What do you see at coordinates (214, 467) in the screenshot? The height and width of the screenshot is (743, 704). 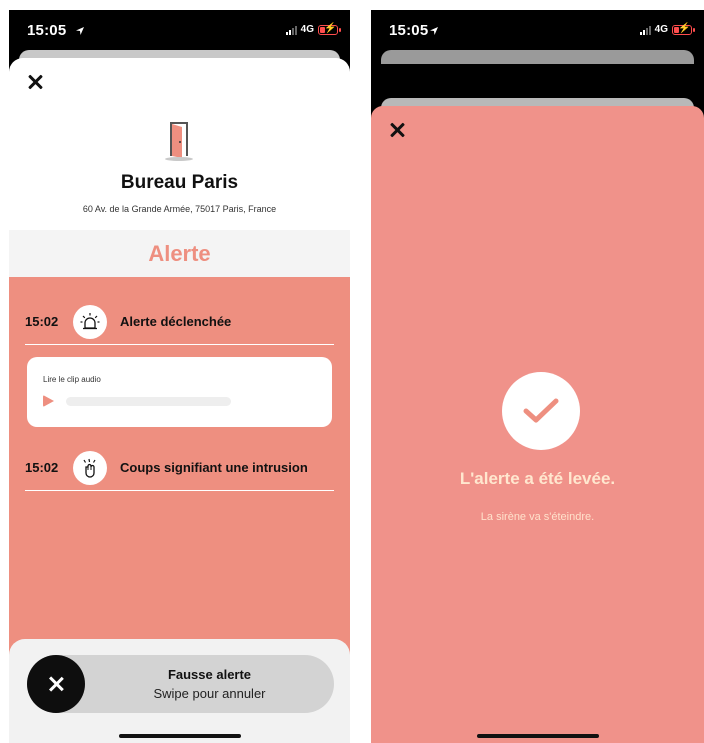 I see `event-label: Coups signifiant une intrusion` at bounding box center [214, 467].